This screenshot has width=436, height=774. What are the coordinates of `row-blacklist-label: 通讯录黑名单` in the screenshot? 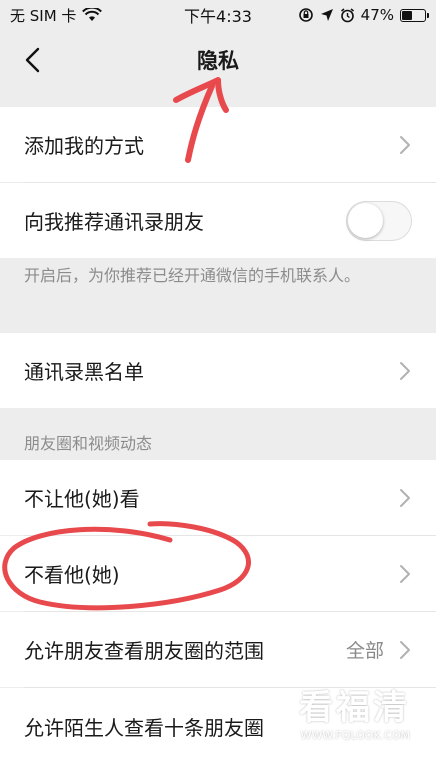 It's located at (84, 372).